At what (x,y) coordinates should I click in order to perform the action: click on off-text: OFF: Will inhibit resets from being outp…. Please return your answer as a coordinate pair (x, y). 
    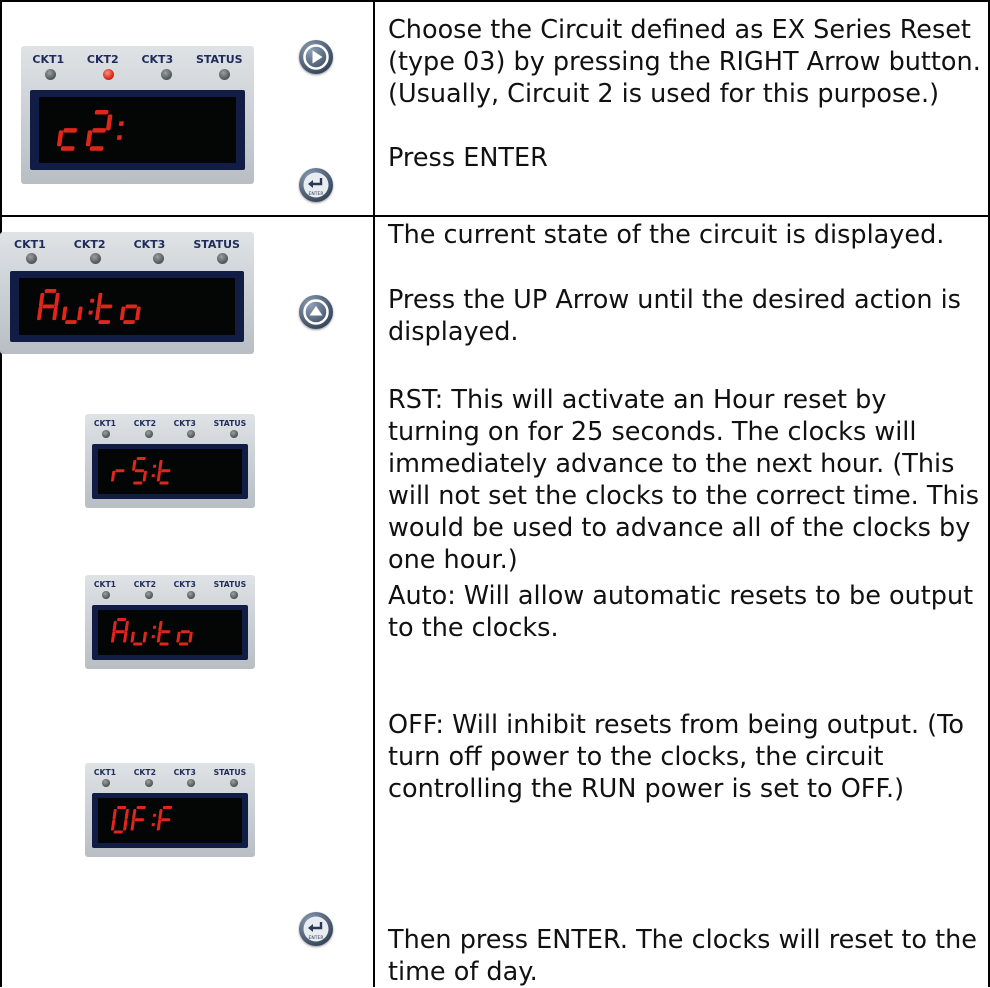
    Looking at the image, I should click on (676, 757).